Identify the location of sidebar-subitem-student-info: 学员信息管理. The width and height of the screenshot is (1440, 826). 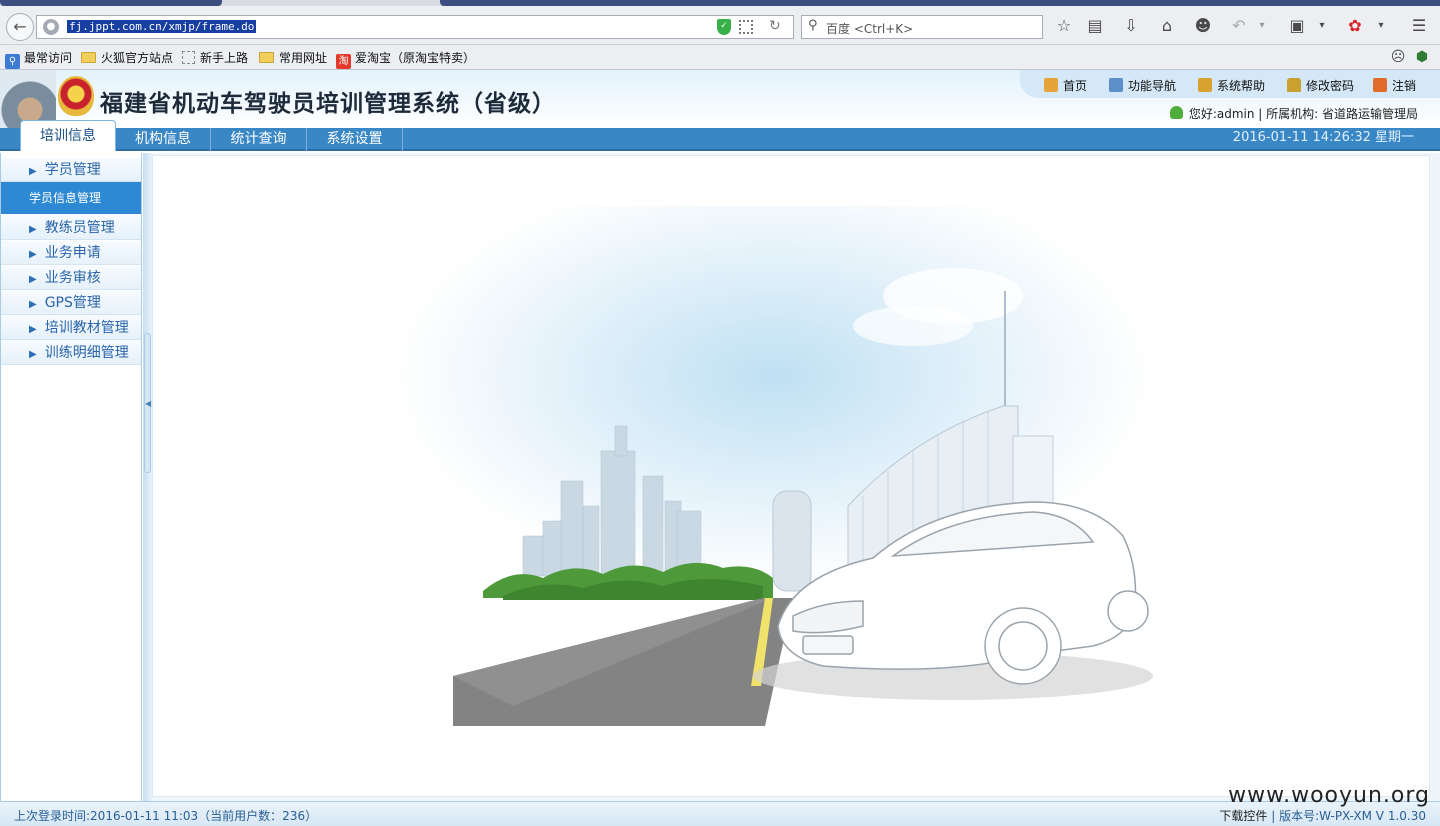
(71, 198).